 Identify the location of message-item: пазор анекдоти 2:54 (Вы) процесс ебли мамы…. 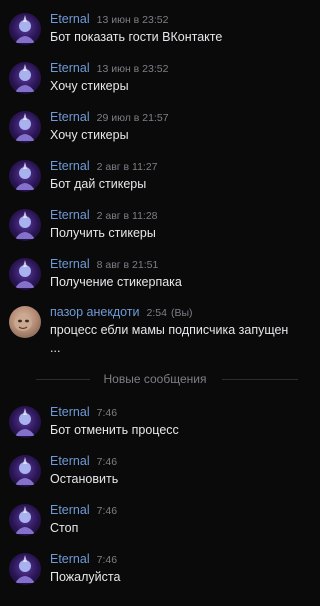
(155, 330).